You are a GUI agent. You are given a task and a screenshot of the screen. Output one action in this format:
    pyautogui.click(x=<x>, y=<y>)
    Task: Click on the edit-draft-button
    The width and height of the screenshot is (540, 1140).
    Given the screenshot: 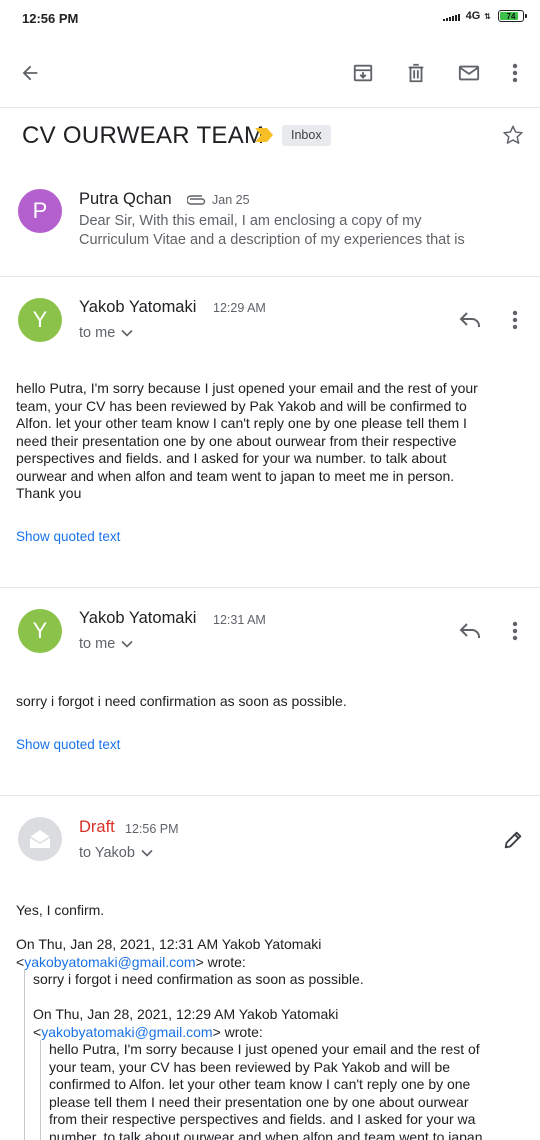 What is the action you would take?
    pyautogui.click(x=513, y=840)
    